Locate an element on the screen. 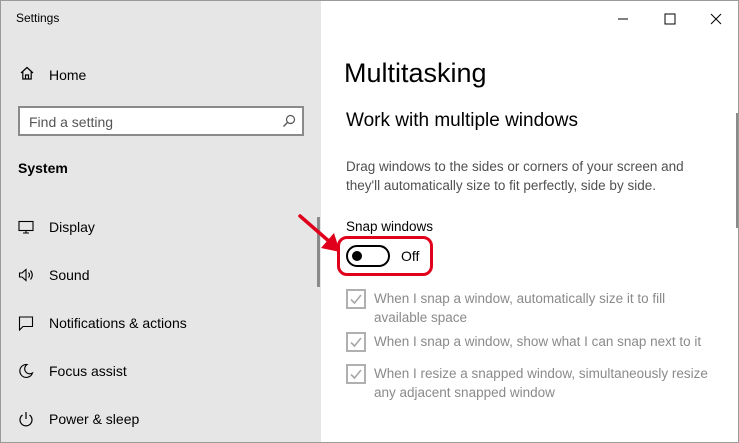 The width and height of the screenshot is (739, 443). app-title: Settings is located at coordinates (38, 18).